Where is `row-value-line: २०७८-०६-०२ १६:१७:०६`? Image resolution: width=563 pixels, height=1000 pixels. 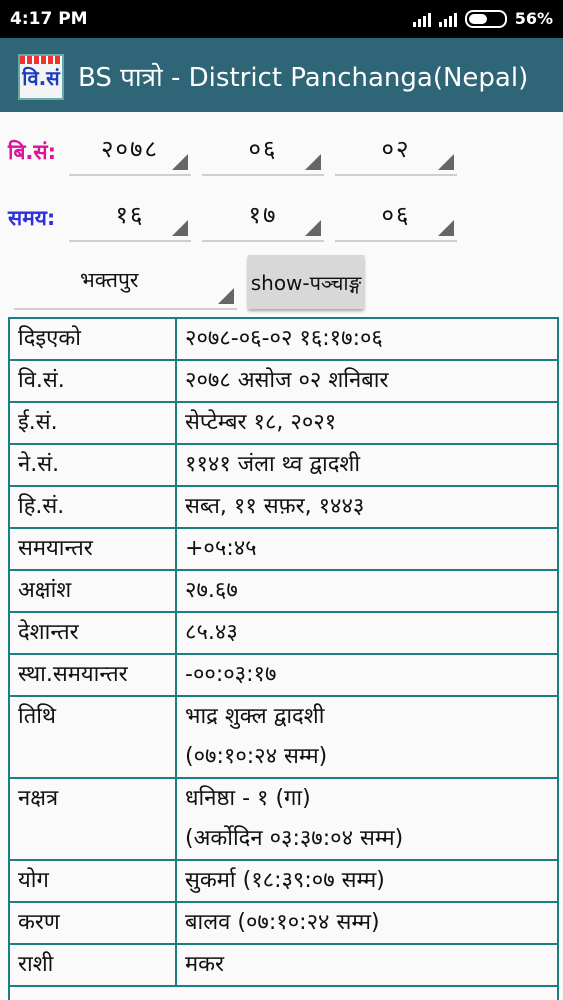 row-value-line: २०७८-०६-०२ १६:१७:०६ is located at coordinates (284, 338).